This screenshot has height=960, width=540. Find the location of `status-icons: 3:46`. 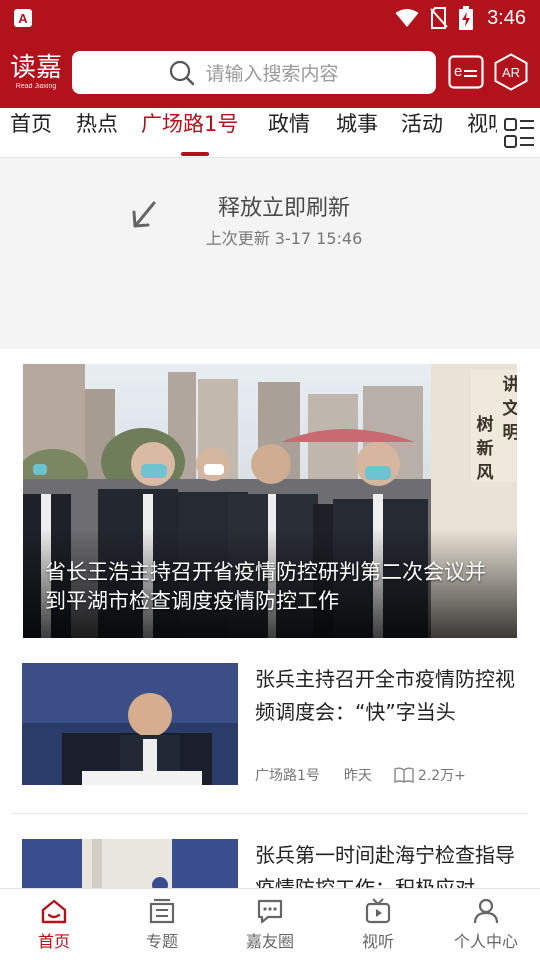

status-icons: 3:46 is located at coordinates (460, 18).